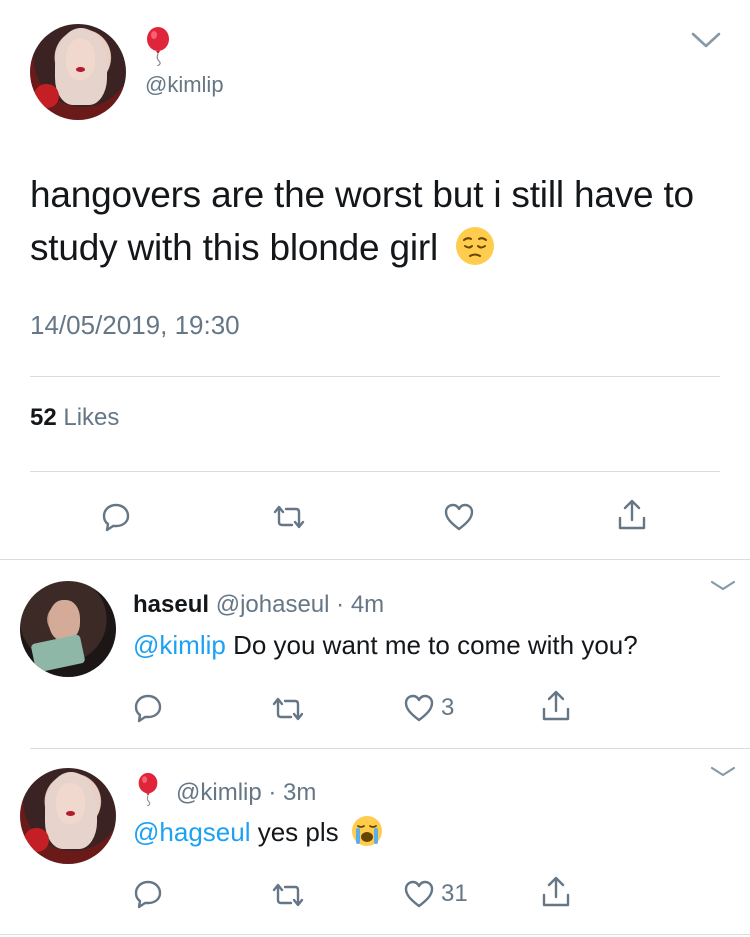 The image size is (750, 937). What do you see at coordinates (171, 604) in the screenshot?
I see `reply-display-name: haseul` at bounding box center [171, 604].